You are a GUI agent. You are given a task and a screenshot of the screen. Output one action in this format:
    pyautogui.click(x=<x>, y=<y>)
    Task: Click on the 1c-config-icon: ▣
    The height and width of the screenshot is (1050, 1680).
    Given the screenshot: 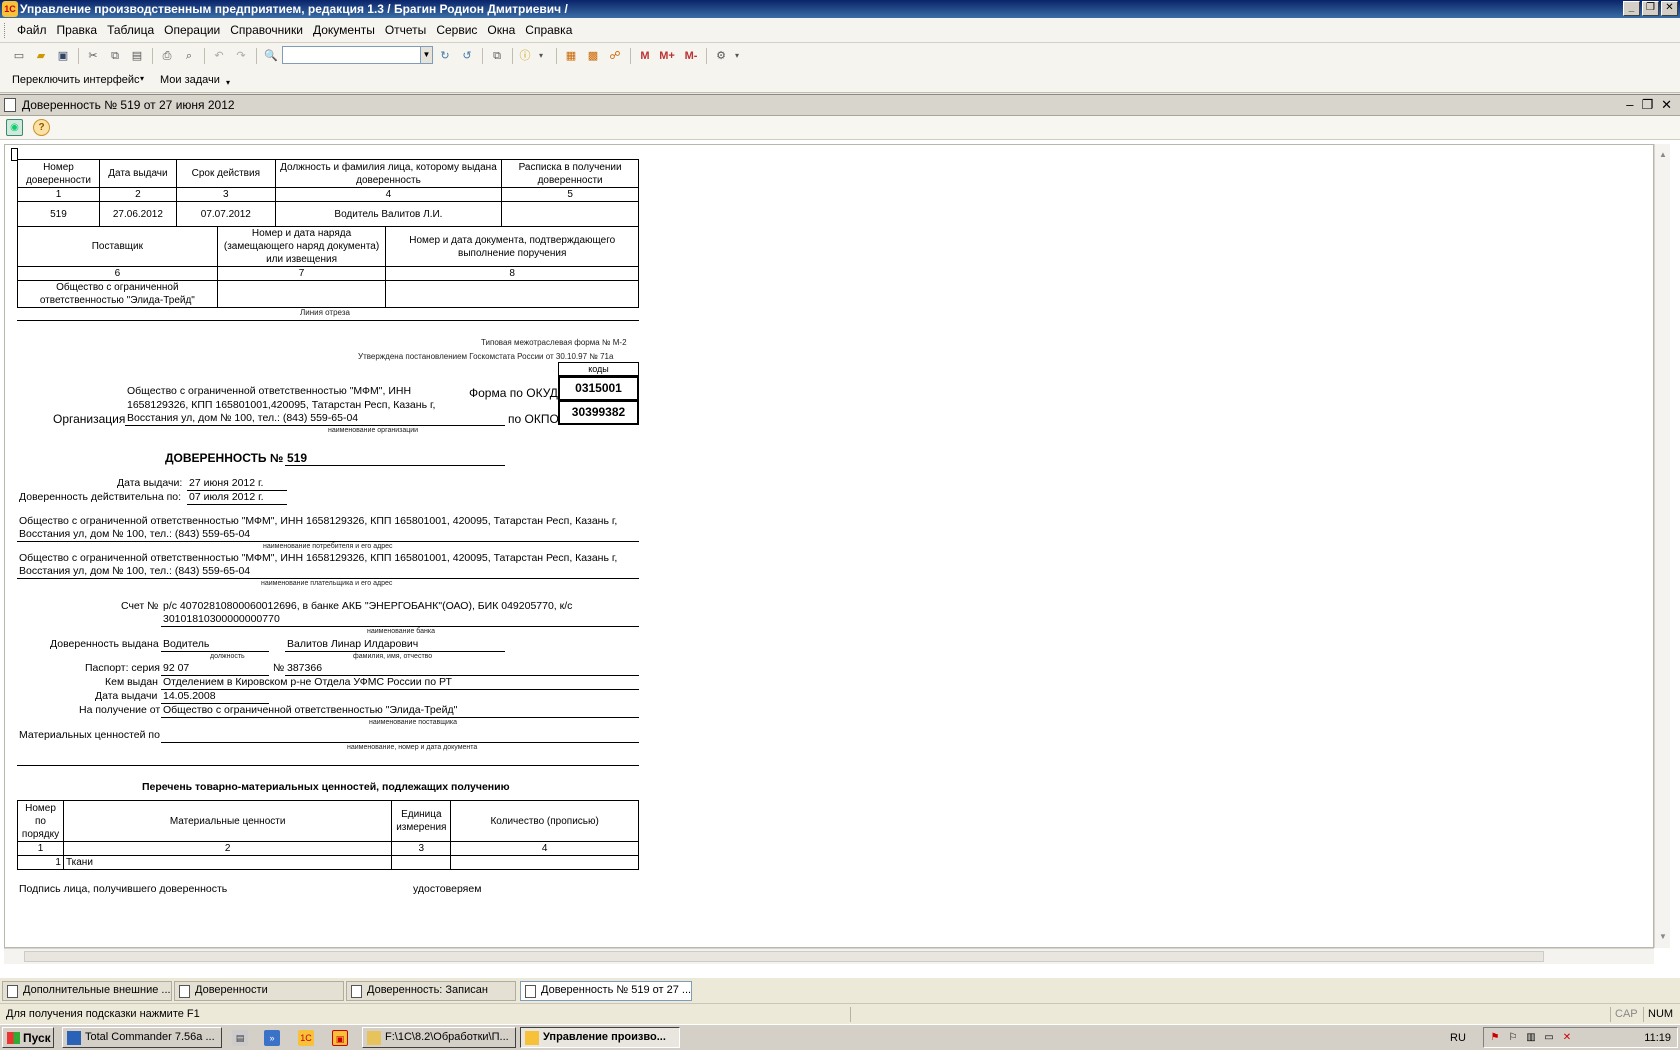 What is the action you would take?
    pyautogui.click(x=340, y=1038)
    